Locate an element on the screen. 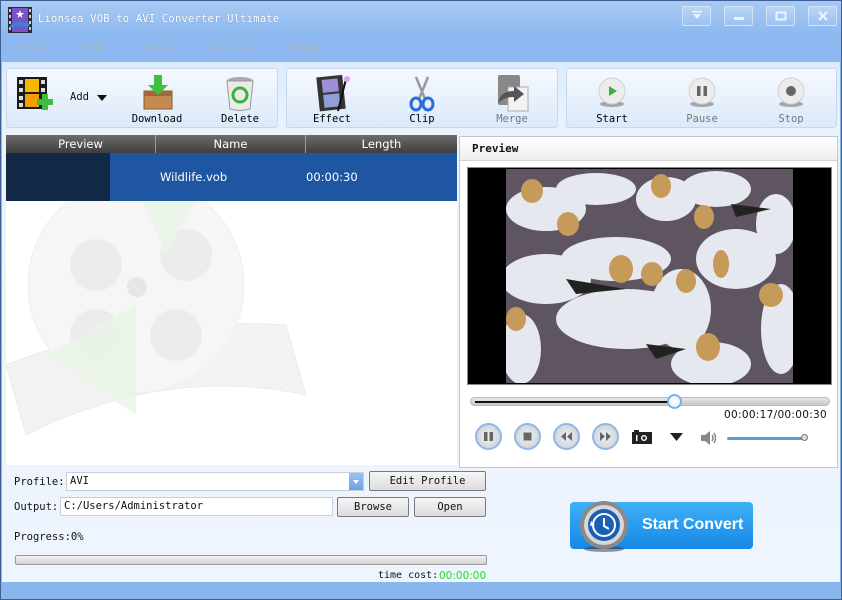 Image resolution: width=842 pixels, height=600 pixels. column-preview: Preview is located at coordinates (81, 144).